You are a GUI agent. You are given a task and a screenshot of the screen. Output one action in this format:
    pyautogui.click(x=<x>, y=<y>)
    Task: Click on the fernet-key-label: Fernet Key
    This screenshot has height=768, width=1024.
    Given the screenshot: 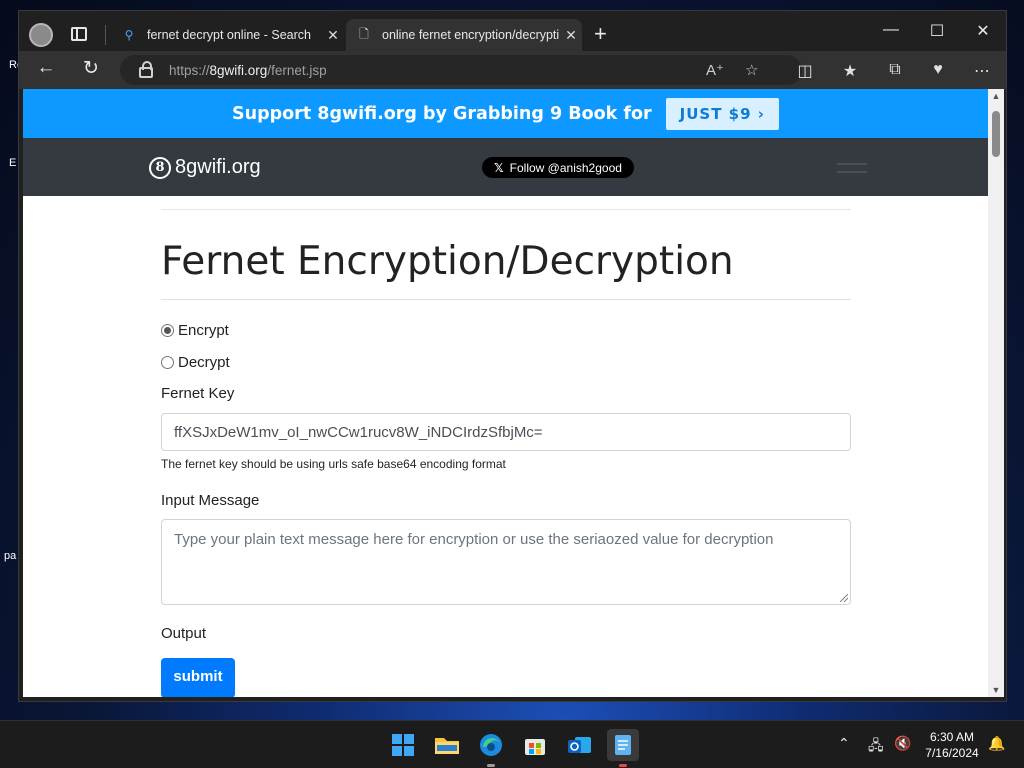 What is the action you would take?
    pyautogui.click(x=198, y=393)
    